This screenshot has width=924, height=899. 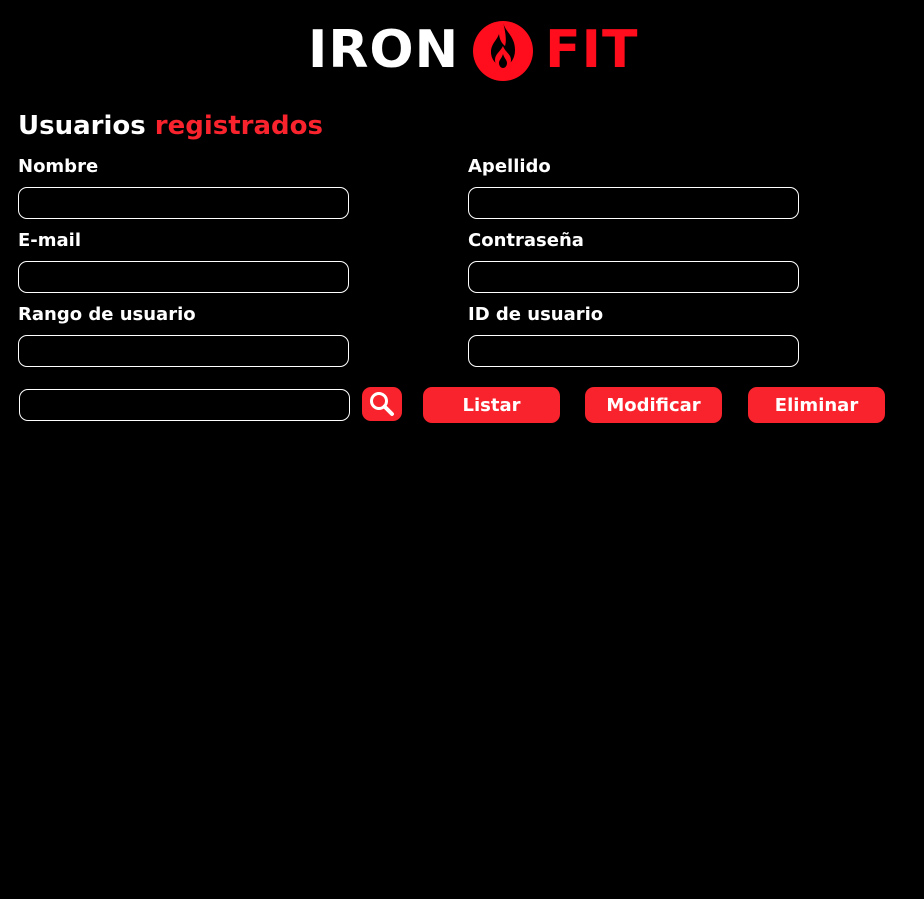 What do you see at coordinates (536, 314) in the screenshot?
I see `user-id-label: ID de usuario` at bounding box center [536, 314].